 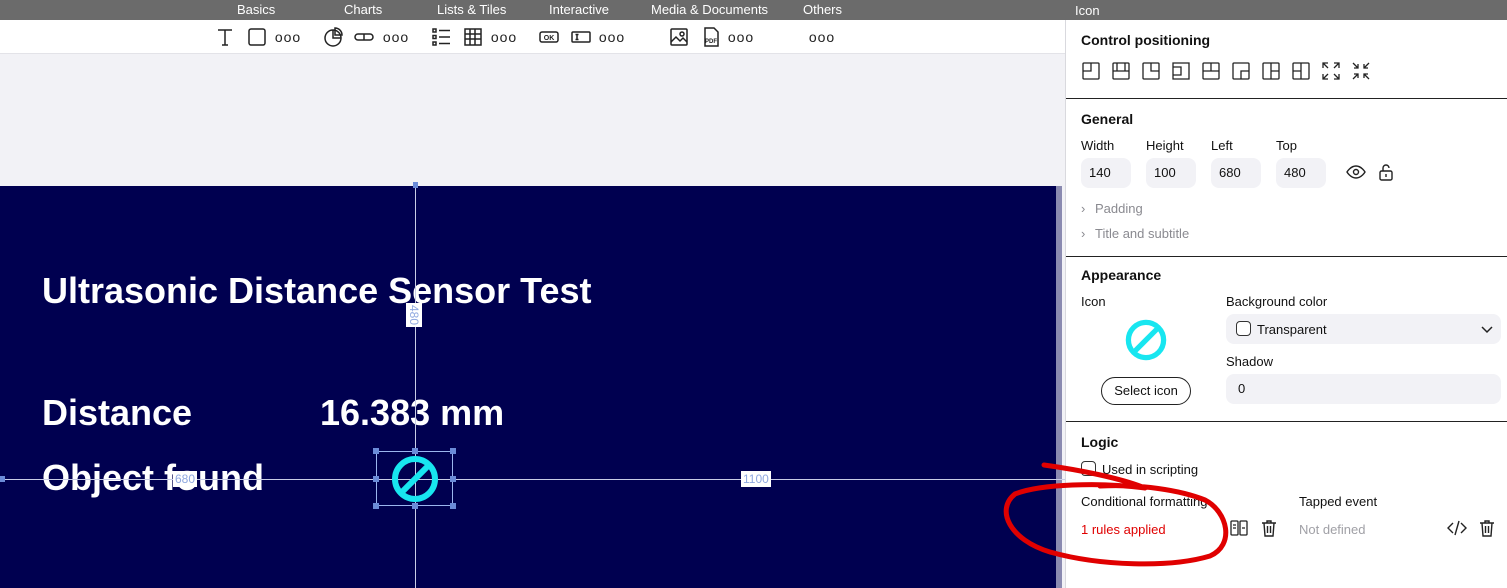 I want to click on select-icon-button: Select icon, so click(x=1146, y=391).